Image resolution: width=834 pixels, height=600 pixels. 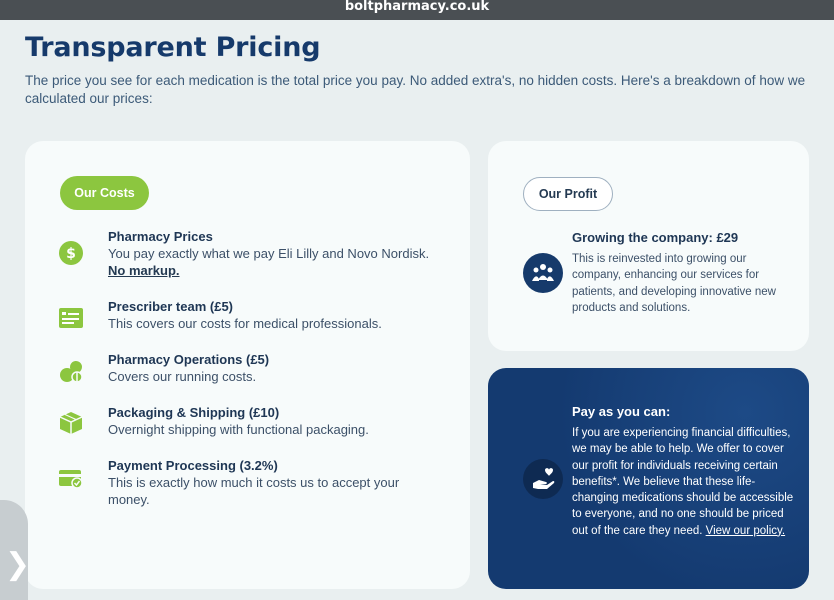 I want to click on pay-title: Pay as you can:, so click(x=621, y=411).